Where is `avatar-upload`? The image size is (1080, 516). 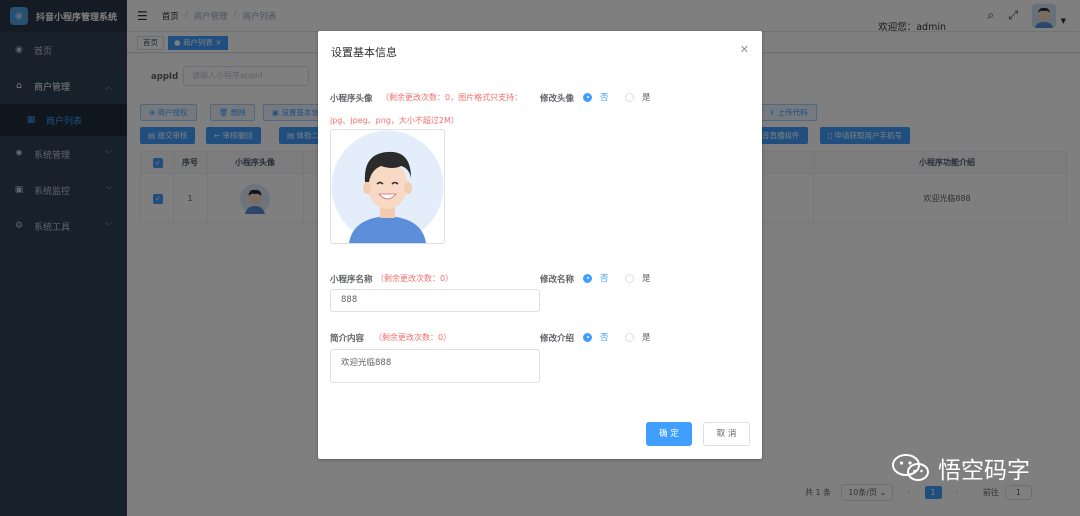 avatar-upload is located at coordinates (387, 186).